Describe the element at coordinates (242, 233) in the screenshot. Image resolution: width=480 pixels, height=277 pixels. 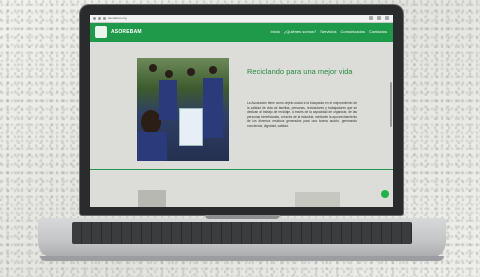
I see `keyboard` at that location.